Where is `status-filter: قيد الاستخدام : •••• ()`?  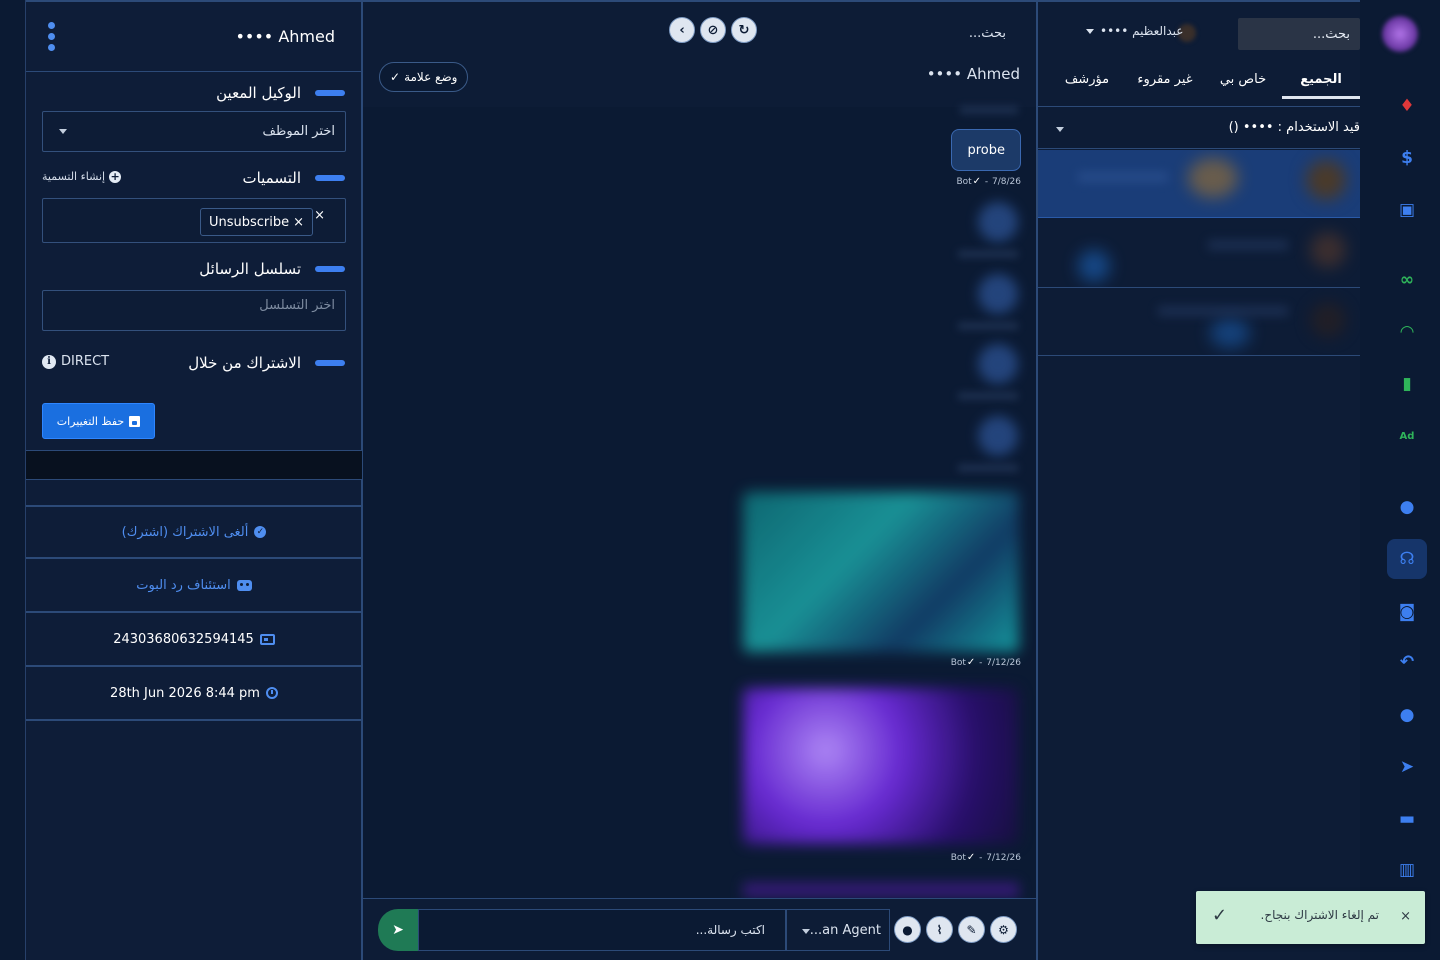 status-filter: قيد الاستخدام : •••• () is located at coordinates (1199, 129).